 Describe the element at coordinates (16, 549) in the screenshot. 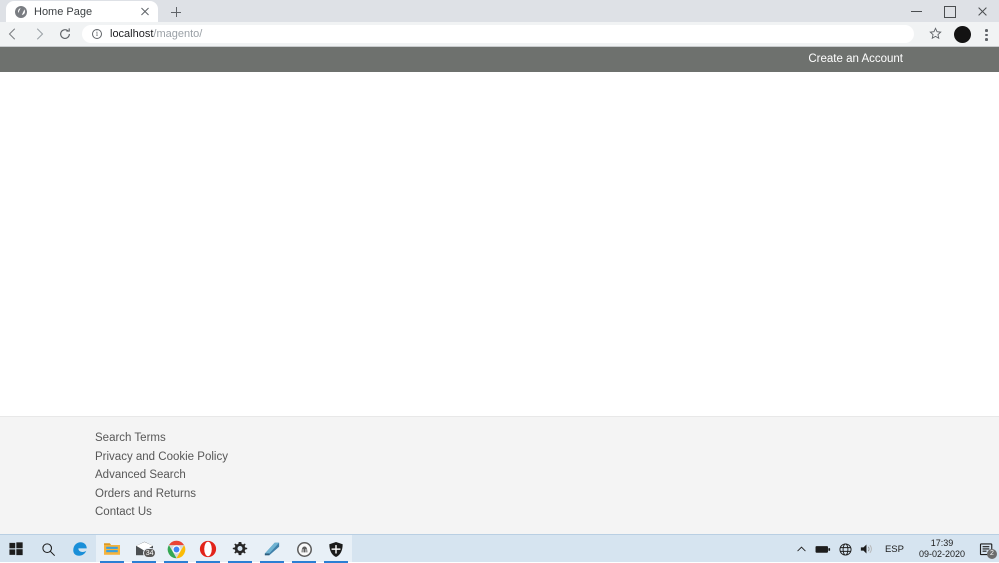

I see `start-button` at that location.